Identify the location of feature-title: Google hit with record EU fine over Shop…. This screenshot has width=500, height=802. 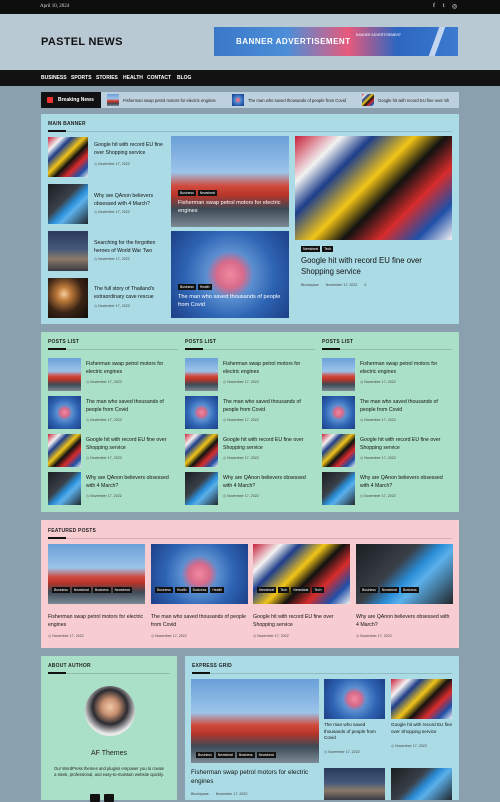
(374, 266).